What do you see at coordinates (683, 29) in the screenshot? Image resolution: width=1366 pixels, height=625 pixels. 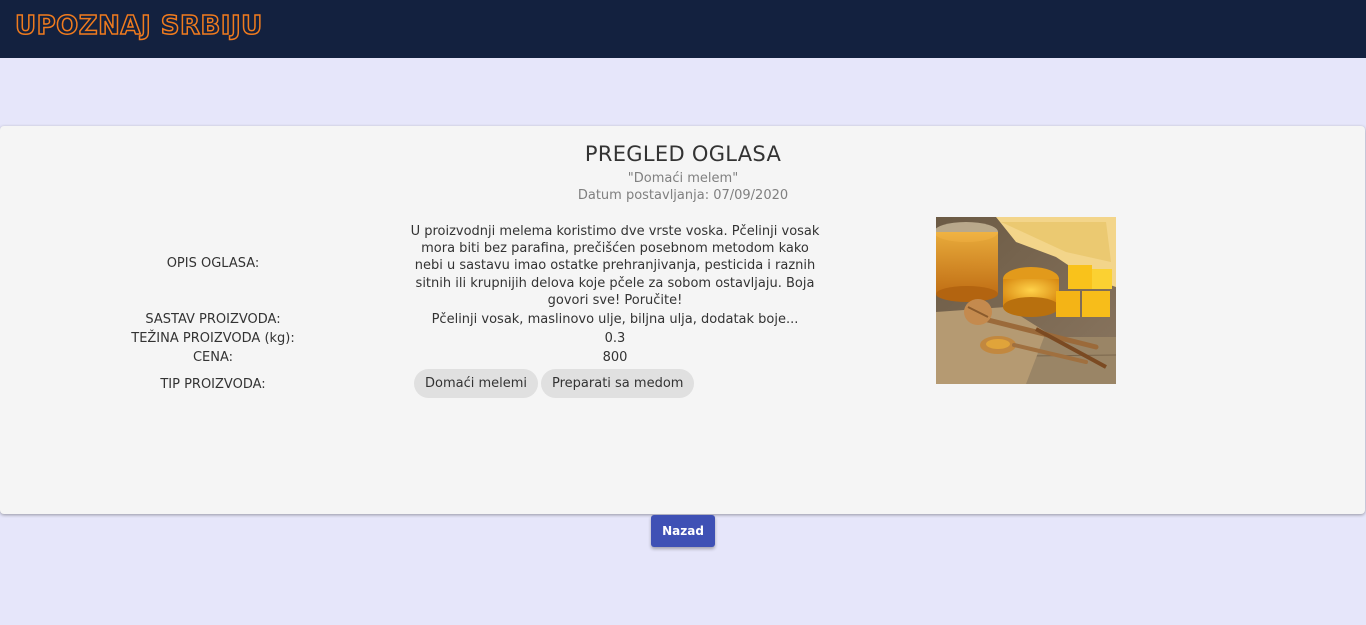 I see `top-navbar: UPOZNAJ SRBIJU` at bounding box center [683, 29].